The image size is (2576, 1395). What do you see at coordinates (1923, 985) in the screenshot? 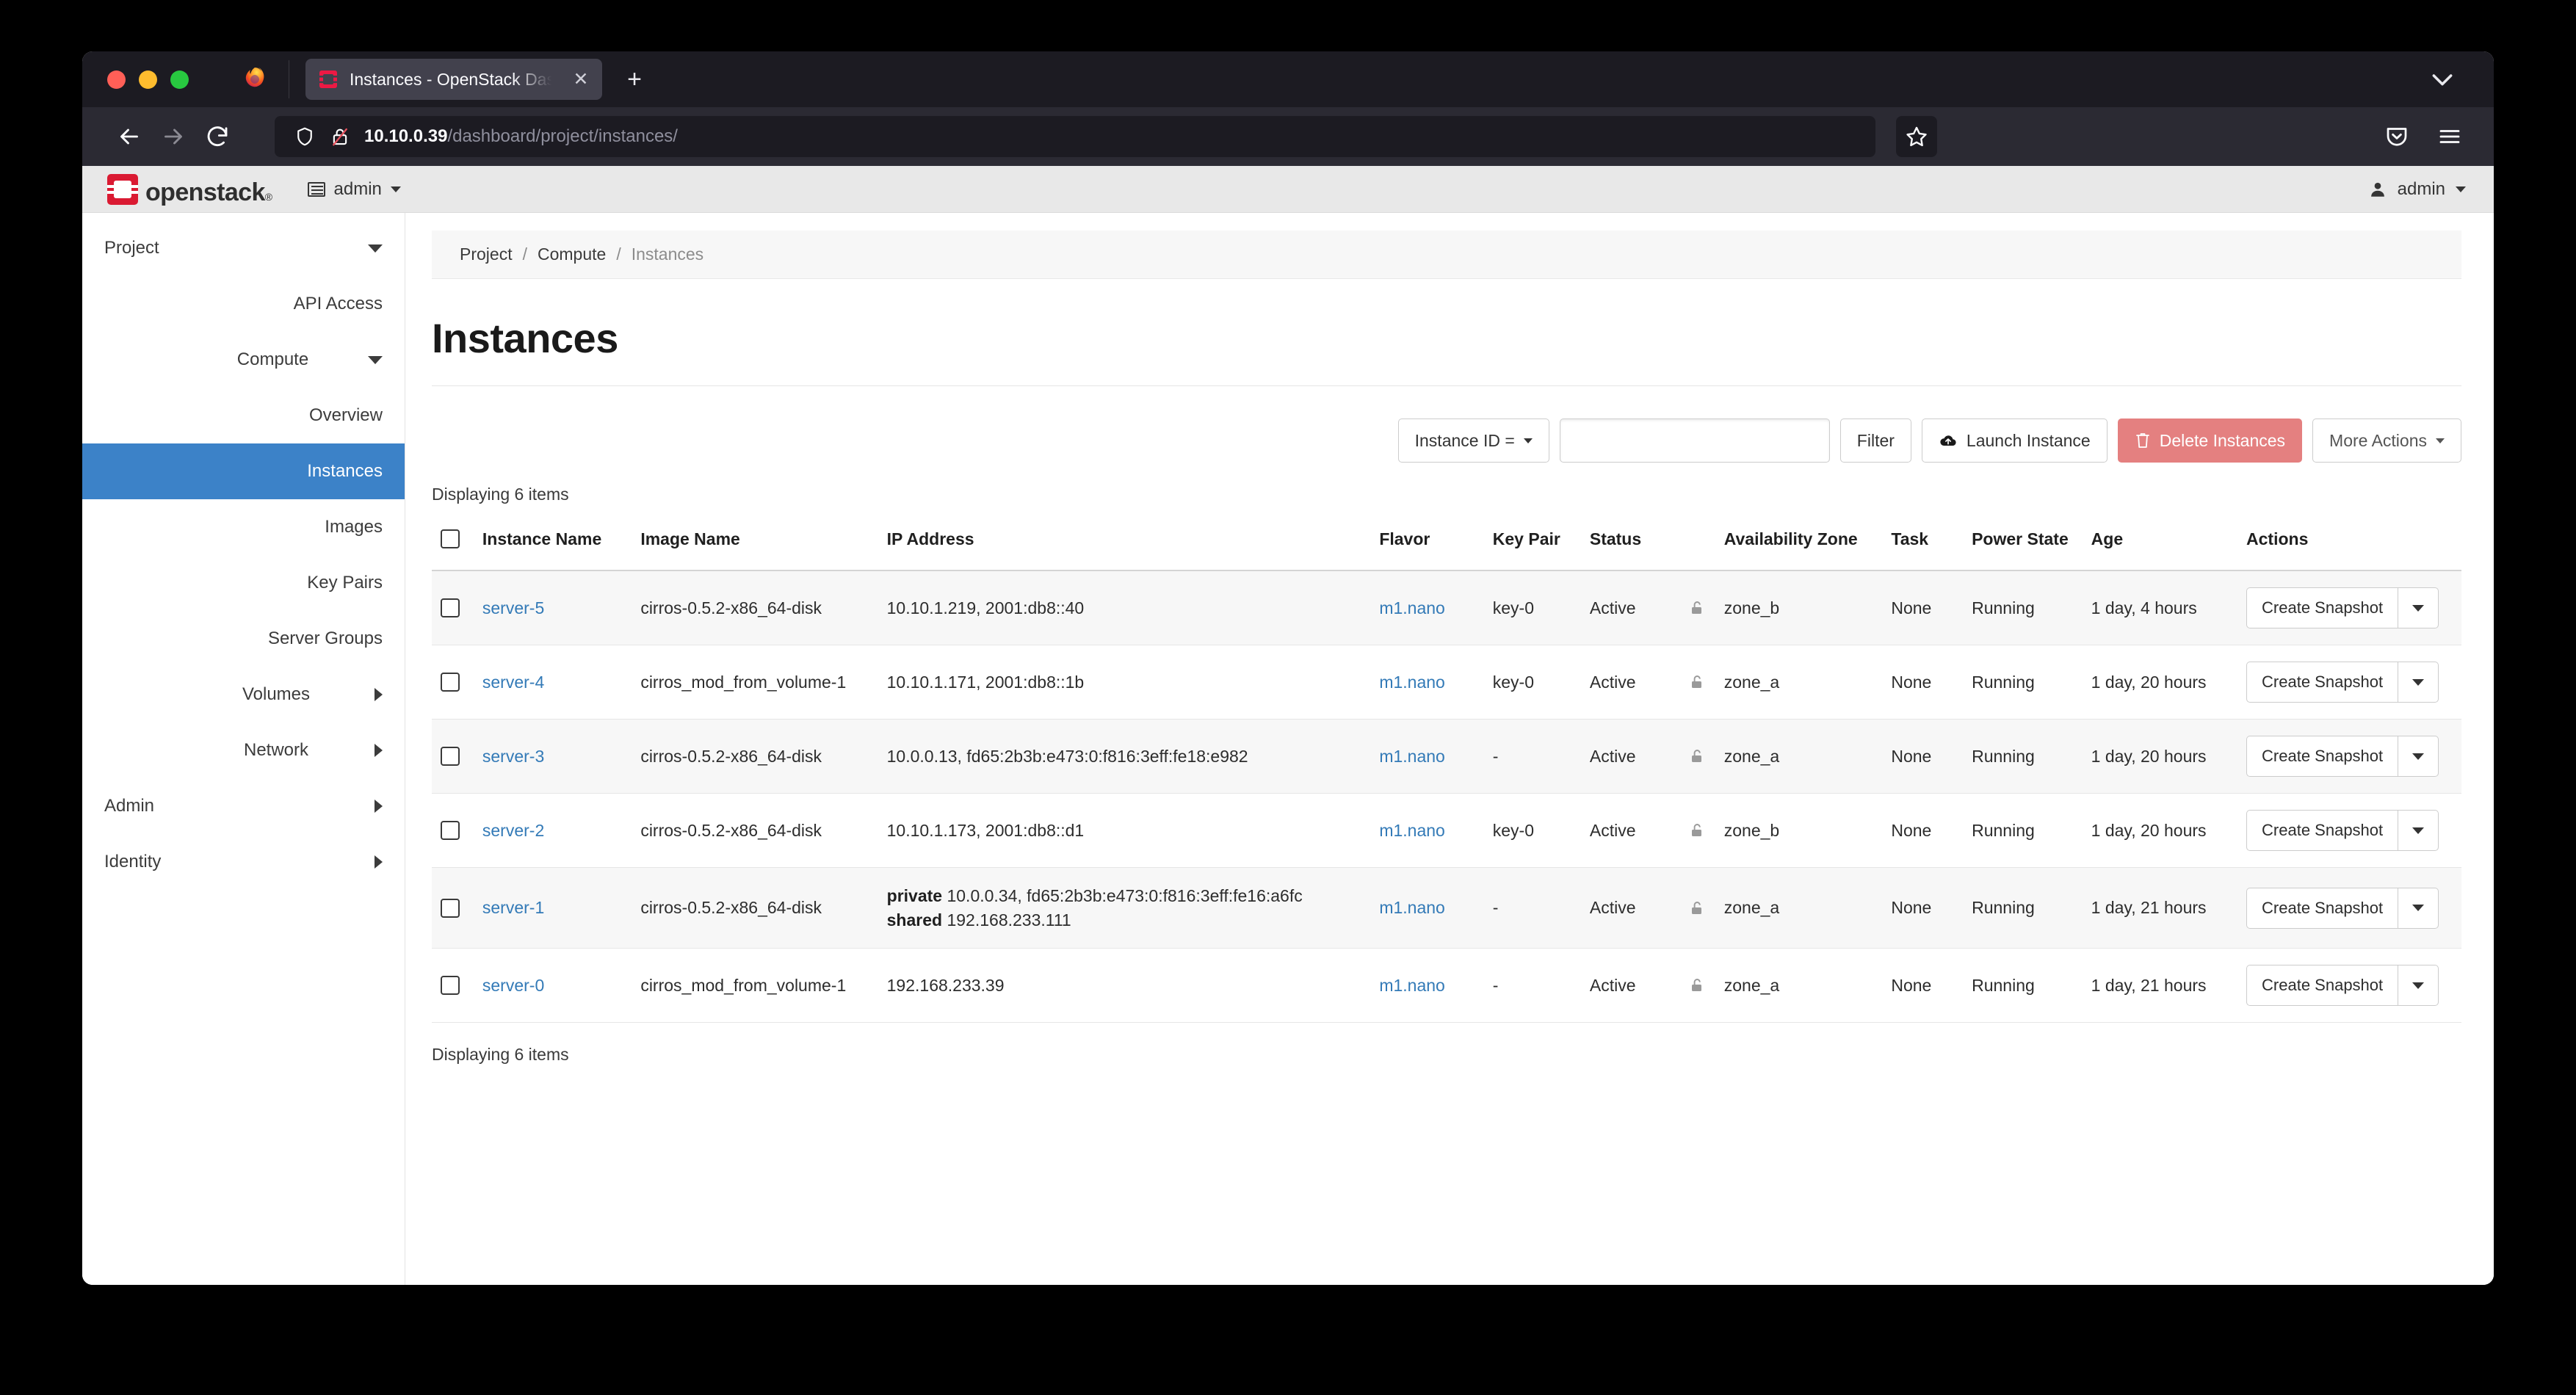
I see `cell-task: None` at bounding box center [1923, 985].